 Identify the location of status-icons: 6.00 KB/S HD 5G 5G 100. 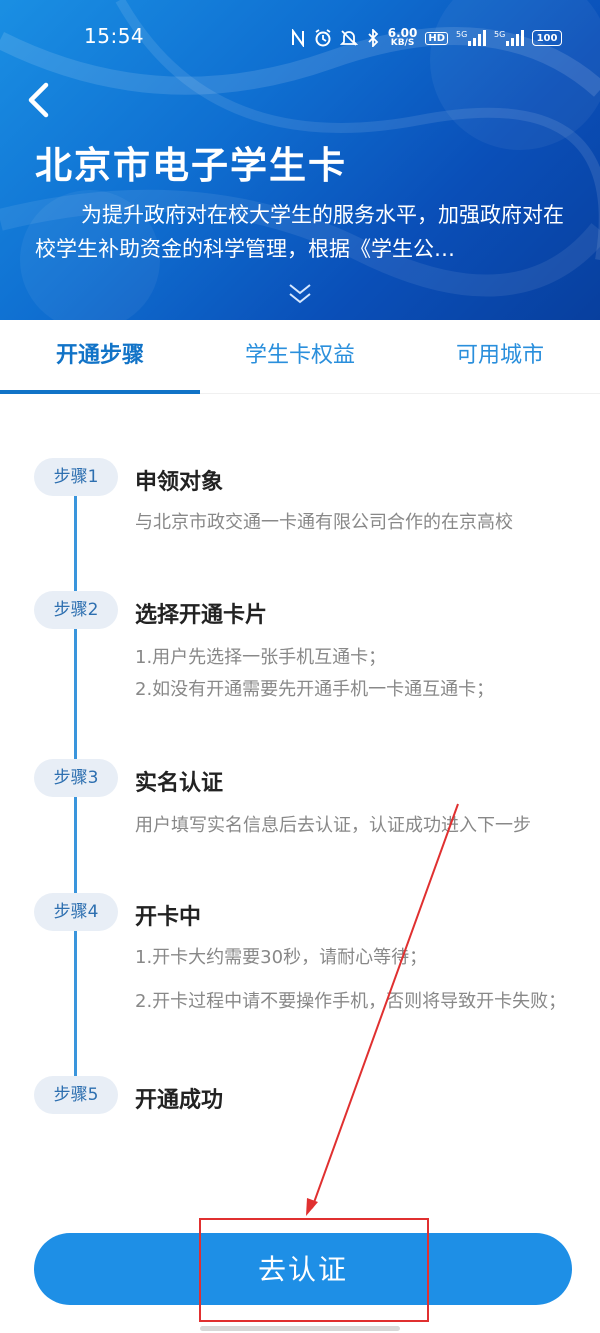
(426, 38).